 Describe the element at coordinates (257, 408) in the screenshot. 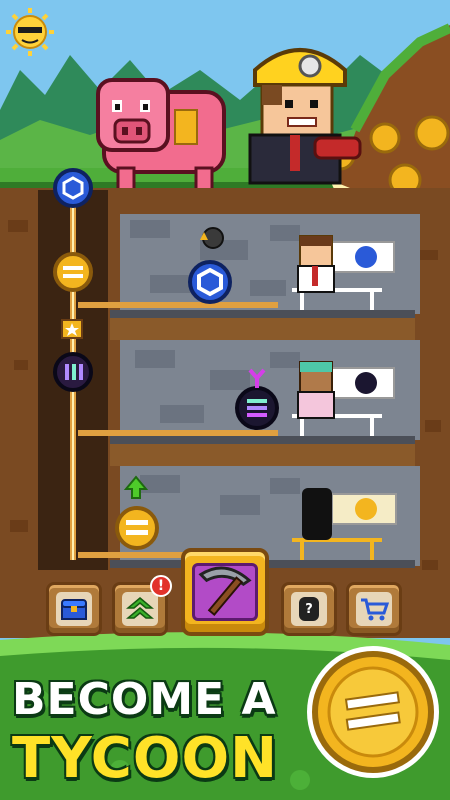

I see `solana-token` at that location.